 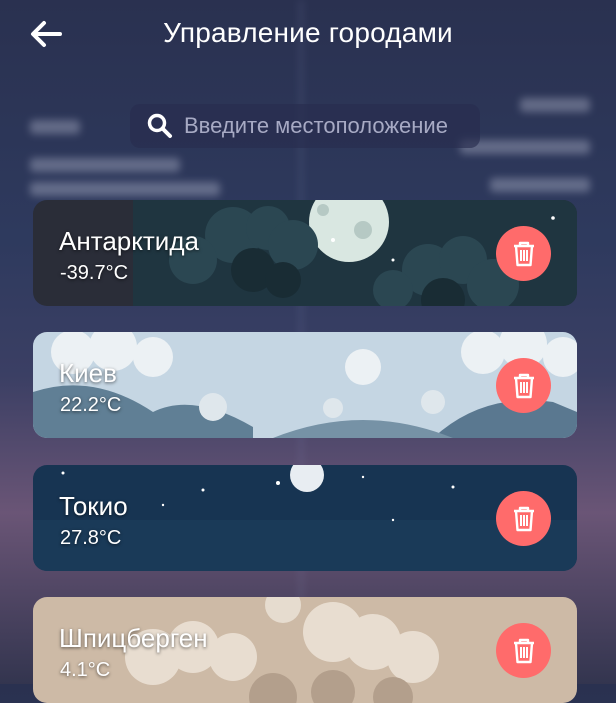 I want to click on city-card-tokyo: Токио 27.8°C, so click(x=305, y=518).